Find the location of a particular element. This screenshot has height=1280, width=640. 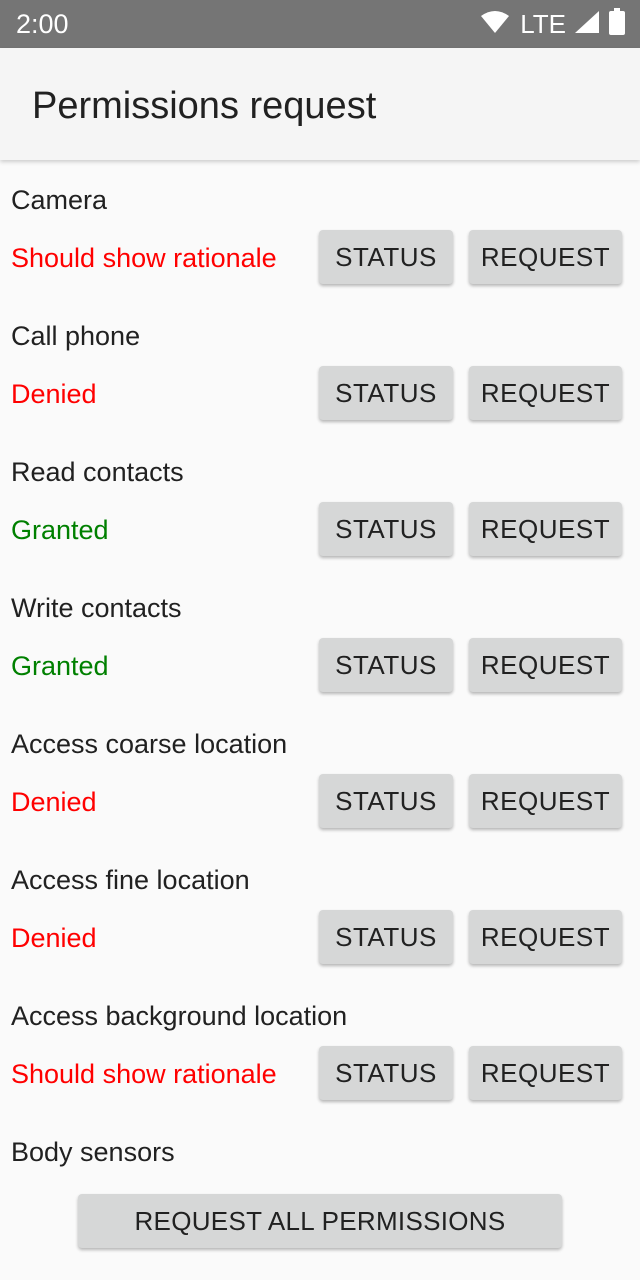

permission-name: Body sensors is located at coordinates (93, 1152).